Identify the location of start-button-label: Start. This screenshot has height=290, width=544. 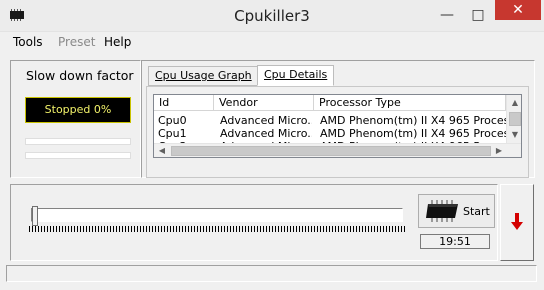
(476, 211).